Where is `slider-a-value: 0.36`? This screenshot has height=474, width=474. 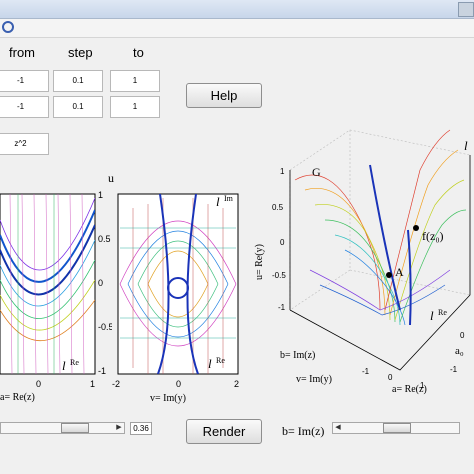
slider-a-value: 0.36 is located at coordinates (141, 428).